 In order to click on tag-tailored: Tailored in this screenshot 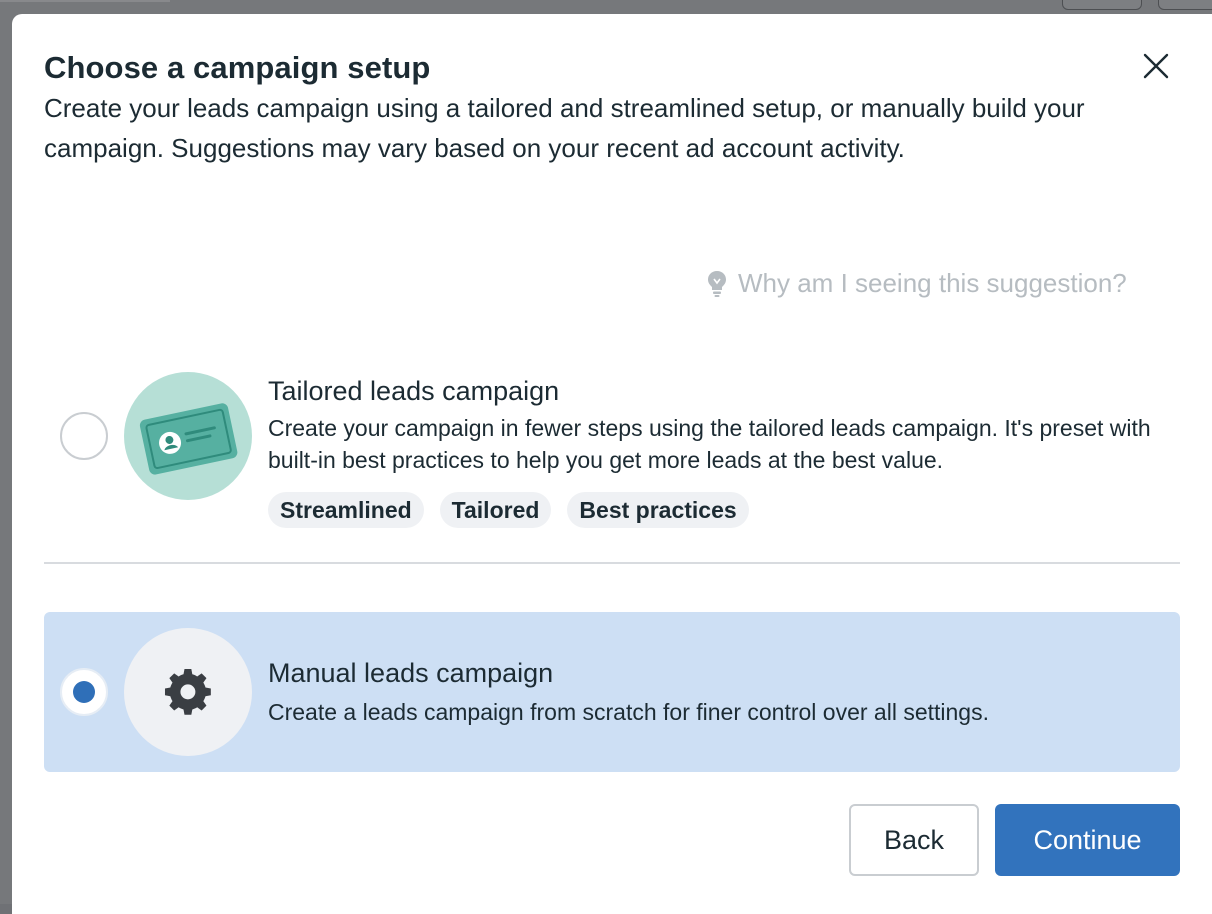, I will do `click(495, 510)`.